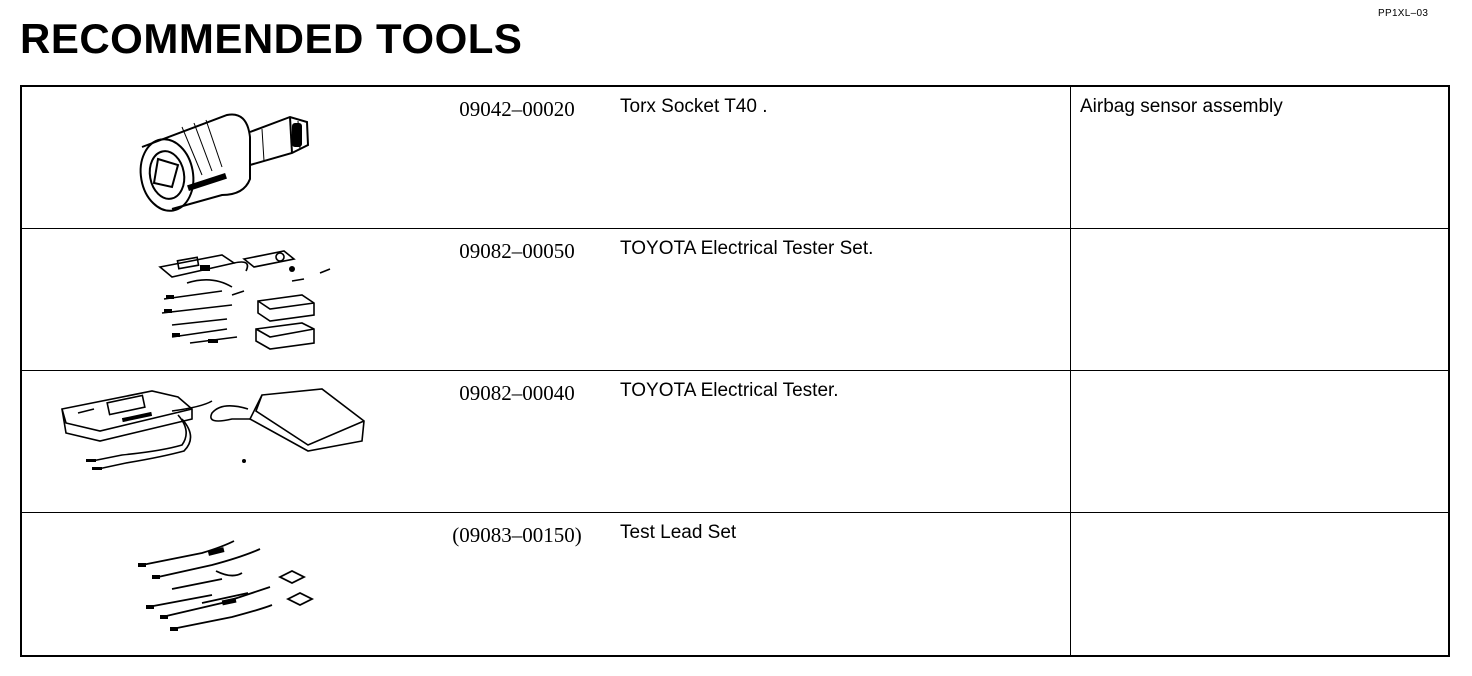 The image size is (1472, 676). What do you see at coordinates (232, 441) in the screenshot?
I see `electrical-tester-illustration` at bounding box center [232, 441].